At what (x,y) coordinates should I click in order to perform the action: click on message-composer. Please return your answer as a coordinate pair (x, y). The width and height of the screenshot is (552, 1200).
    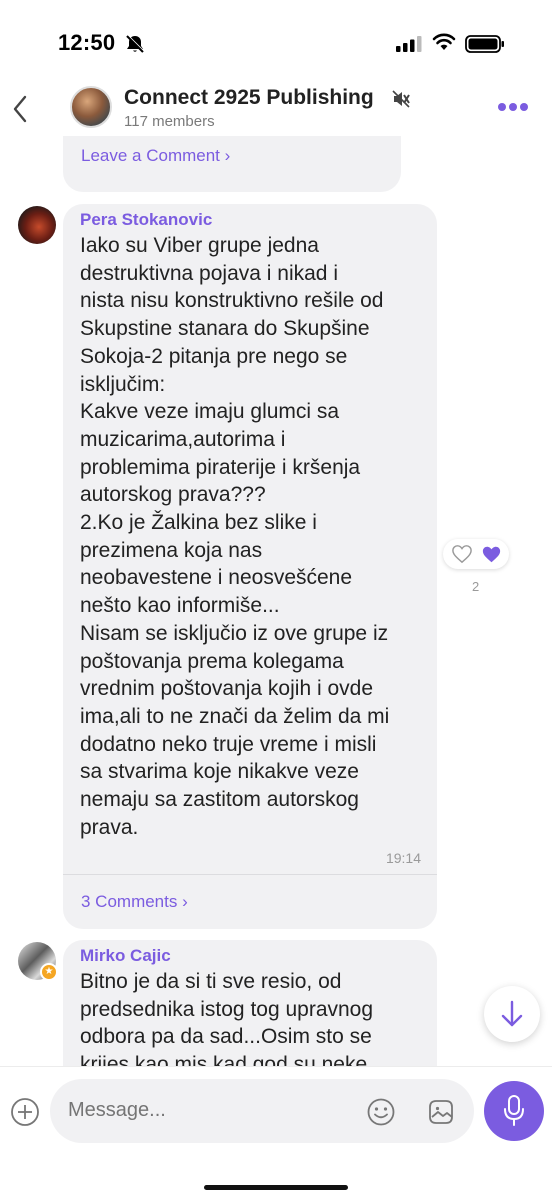
    Looking at the image, I should click on (276, 1133).